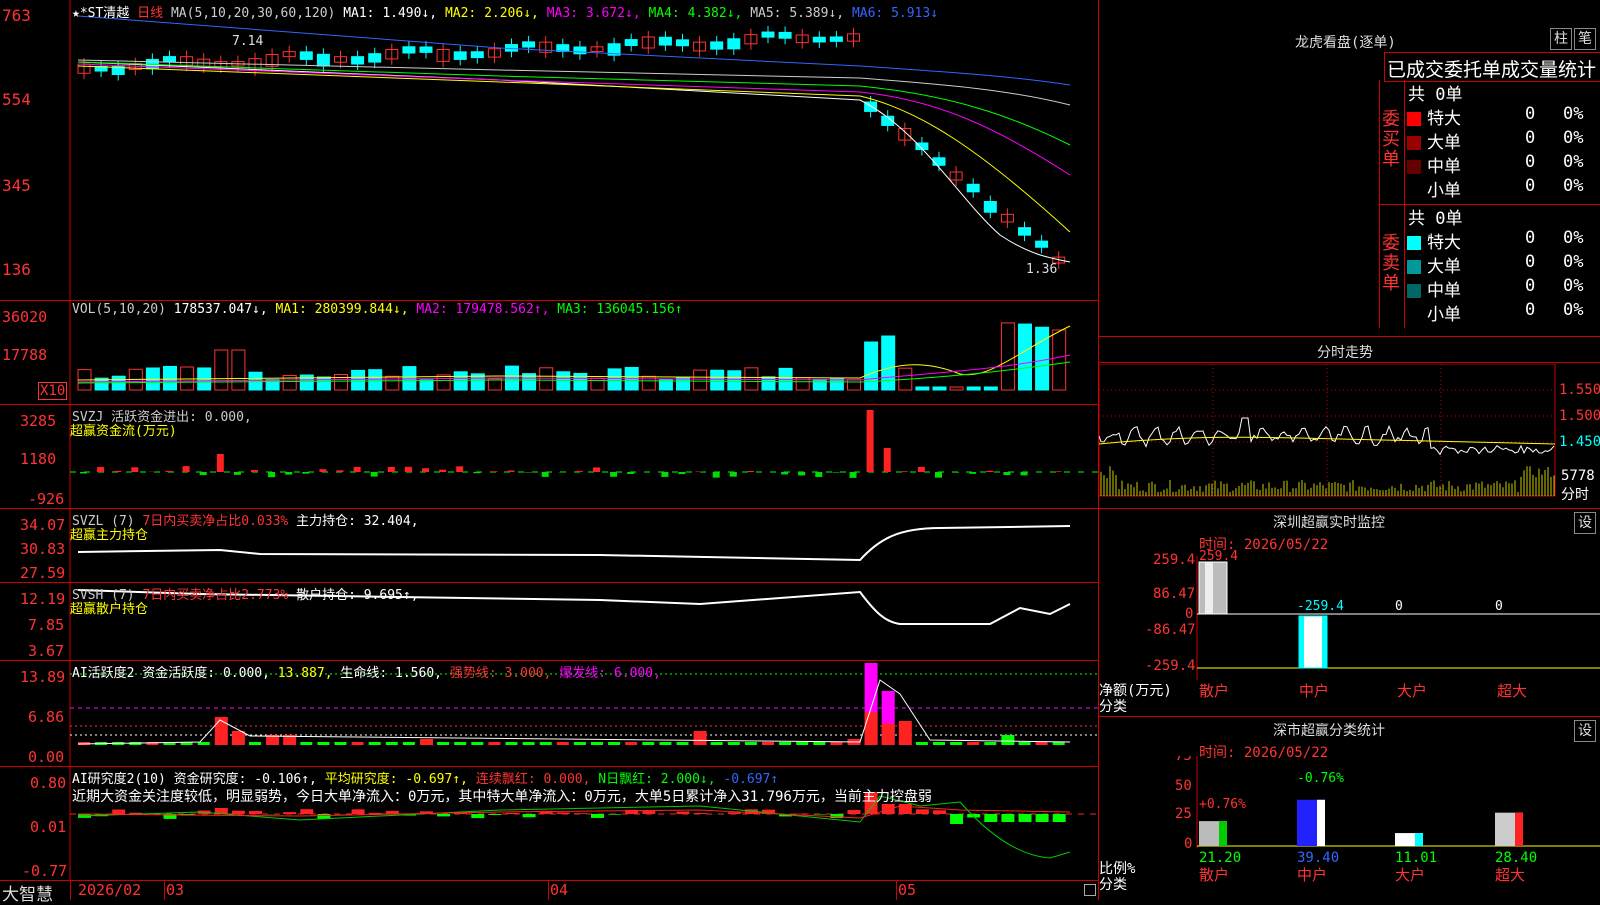 The height and width of the screenshot is (905, 1600). Describe the element at coordinates (1434, 188) in the screenshot. I see `buy-row: 小单00%` at that location.